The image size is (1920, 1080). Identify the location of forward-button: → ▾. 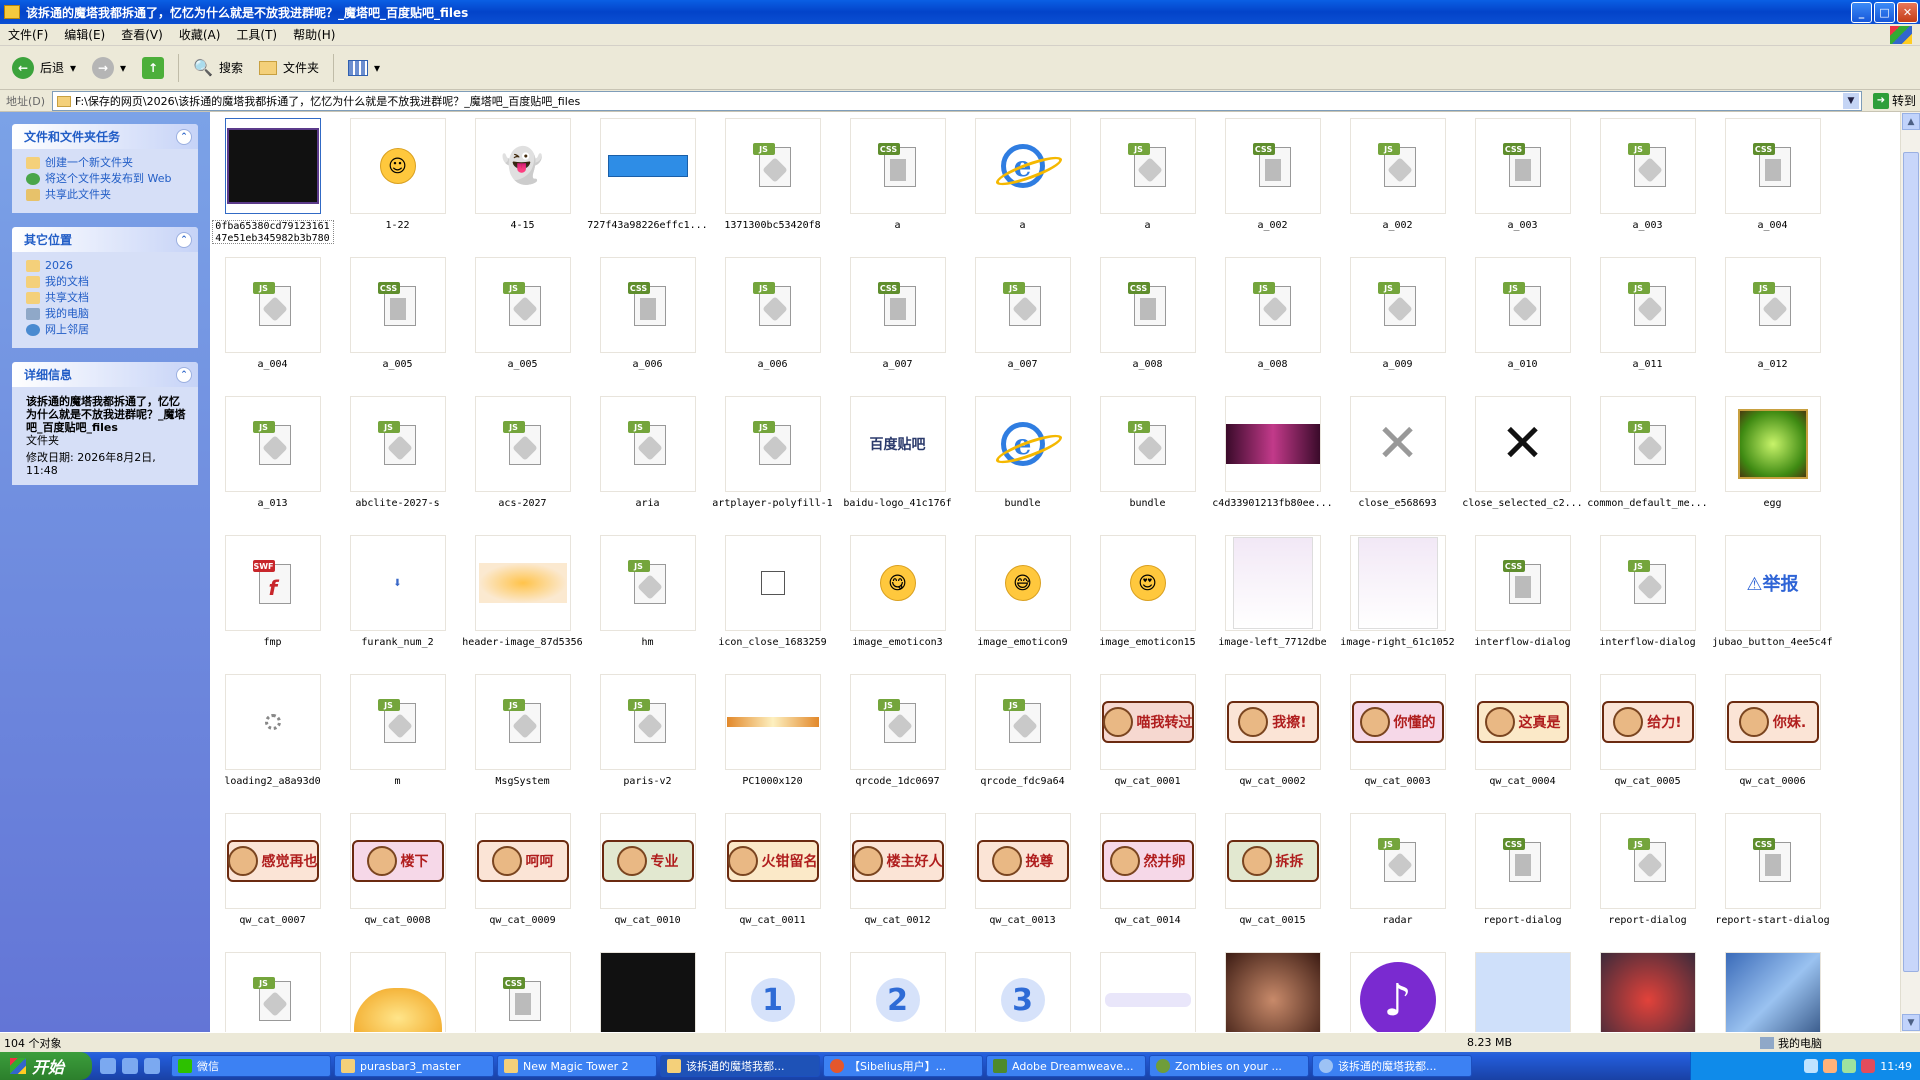
(109, 68).